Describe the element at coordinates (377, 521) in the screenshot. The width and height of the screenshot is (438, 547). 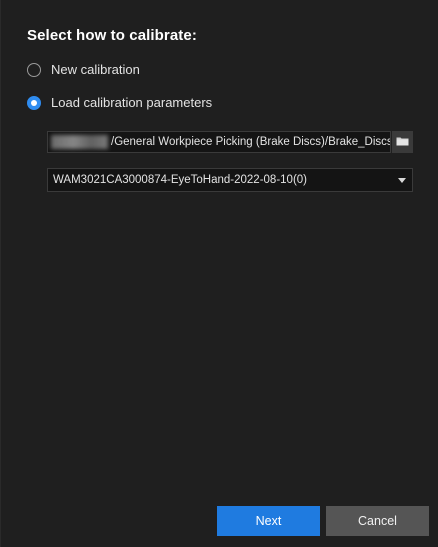
I see `cancel-button: Cancel` at that location.